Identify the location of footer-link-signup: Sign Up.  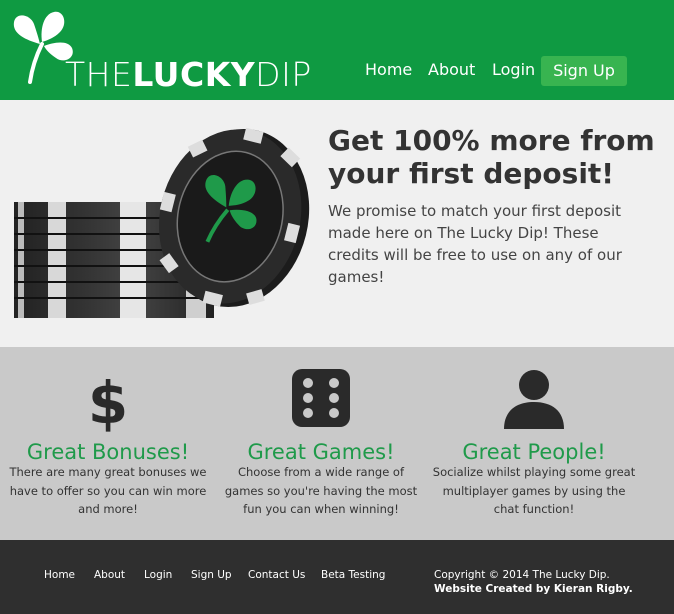
(211, 575).